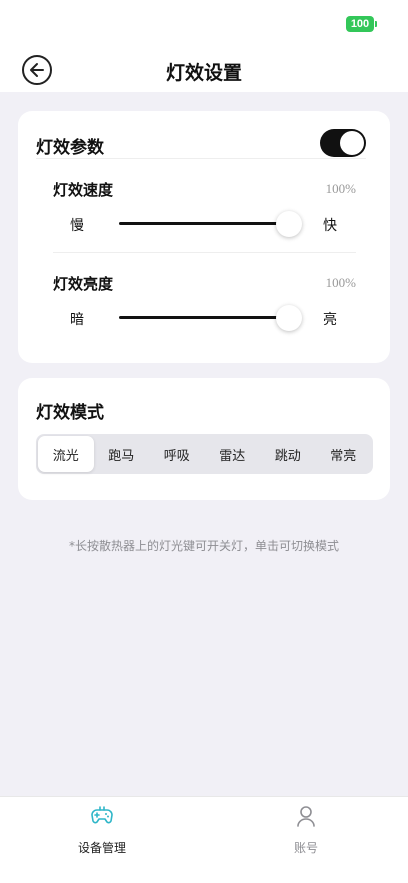 The image size is (408, 883). I want to click on speed-min-label: 慢, so click(77, 226).